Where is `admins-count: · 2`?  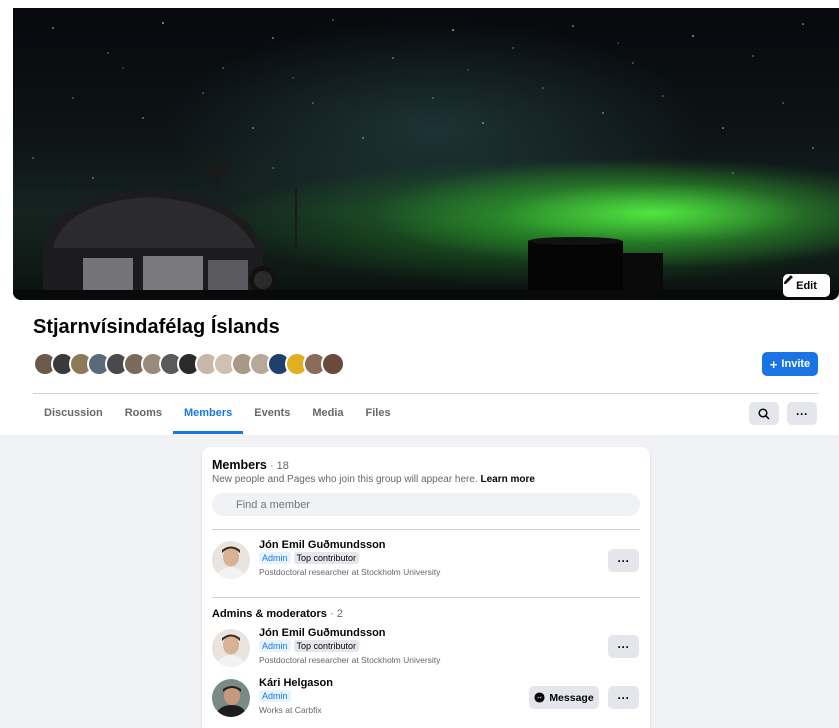
admins-count: · 2 is located at coordinates (334, 614).